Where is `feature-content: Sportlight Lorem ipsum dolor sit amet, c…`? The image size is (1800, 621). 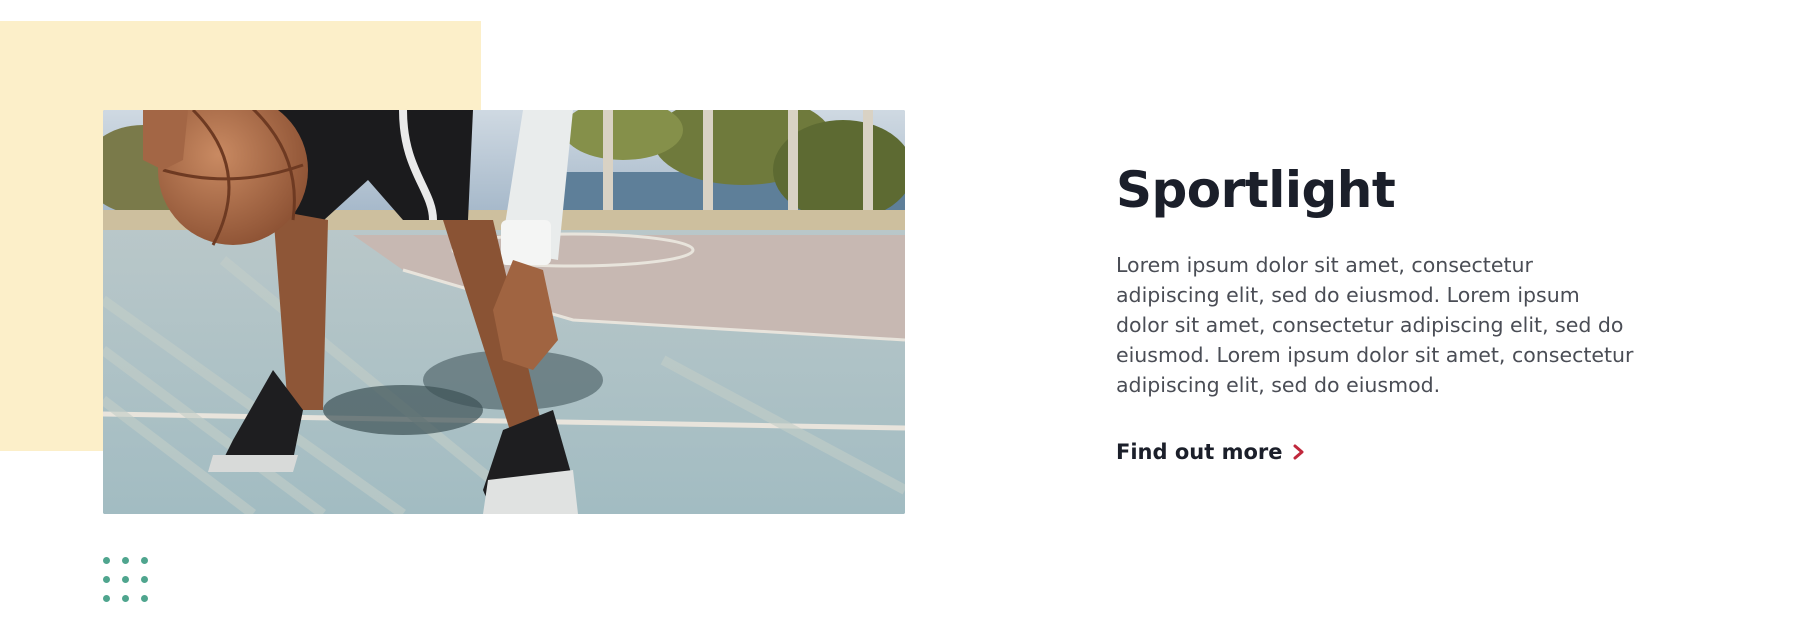 feature-content: Sportlight Lorem ipsum dolor sit amet, c… is located at coordinates (1381, 311).